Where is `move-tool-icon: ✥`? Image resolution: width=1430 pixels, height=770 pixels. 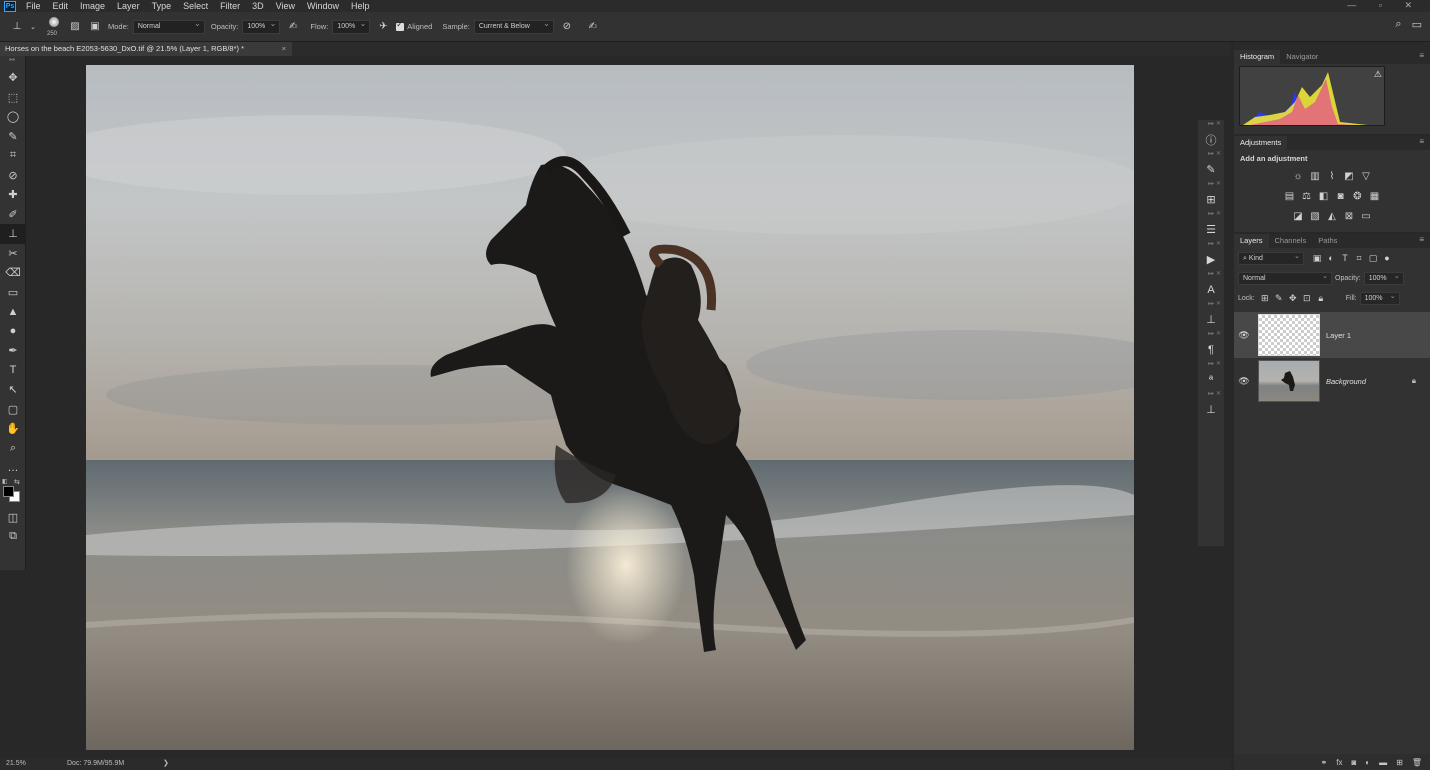
move-tool-icon: ✥ is located at coordinates (13, 78).